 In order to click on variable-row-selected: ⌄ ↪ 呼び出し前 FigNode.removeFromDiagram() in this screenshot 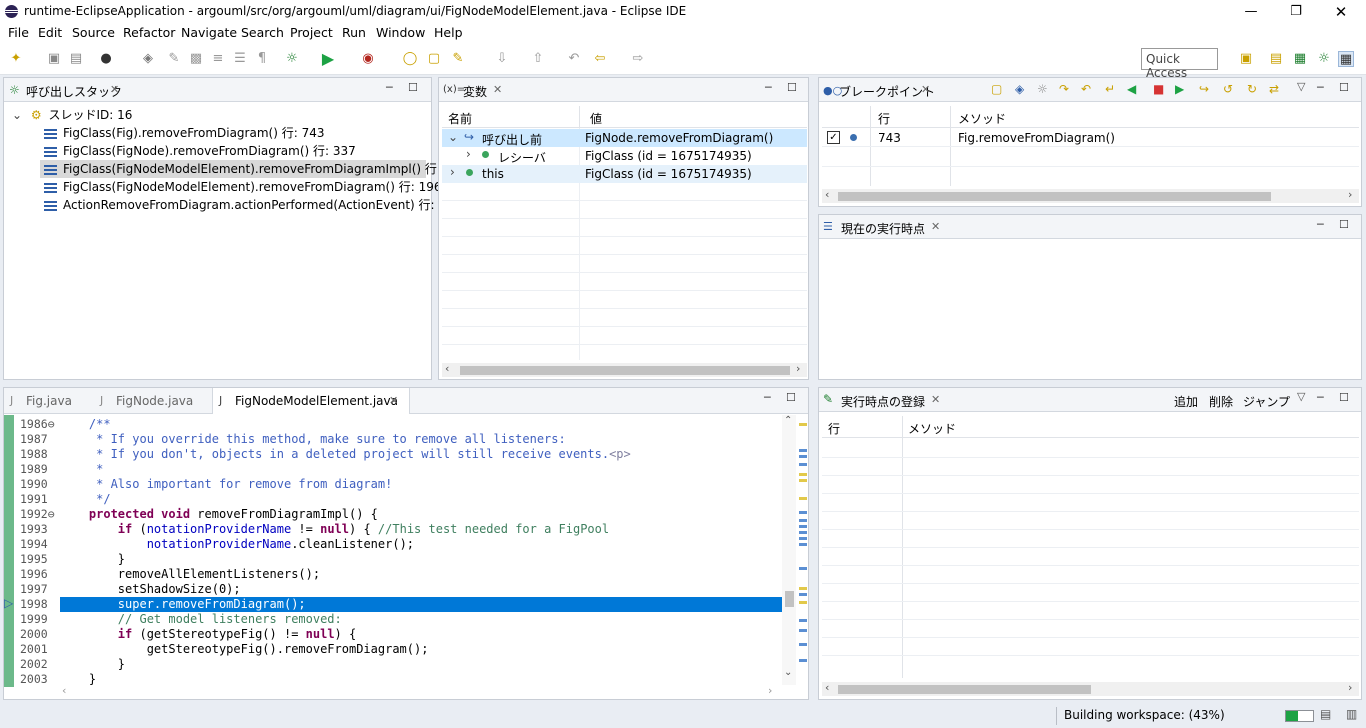, I will do `click(624, 138)`.